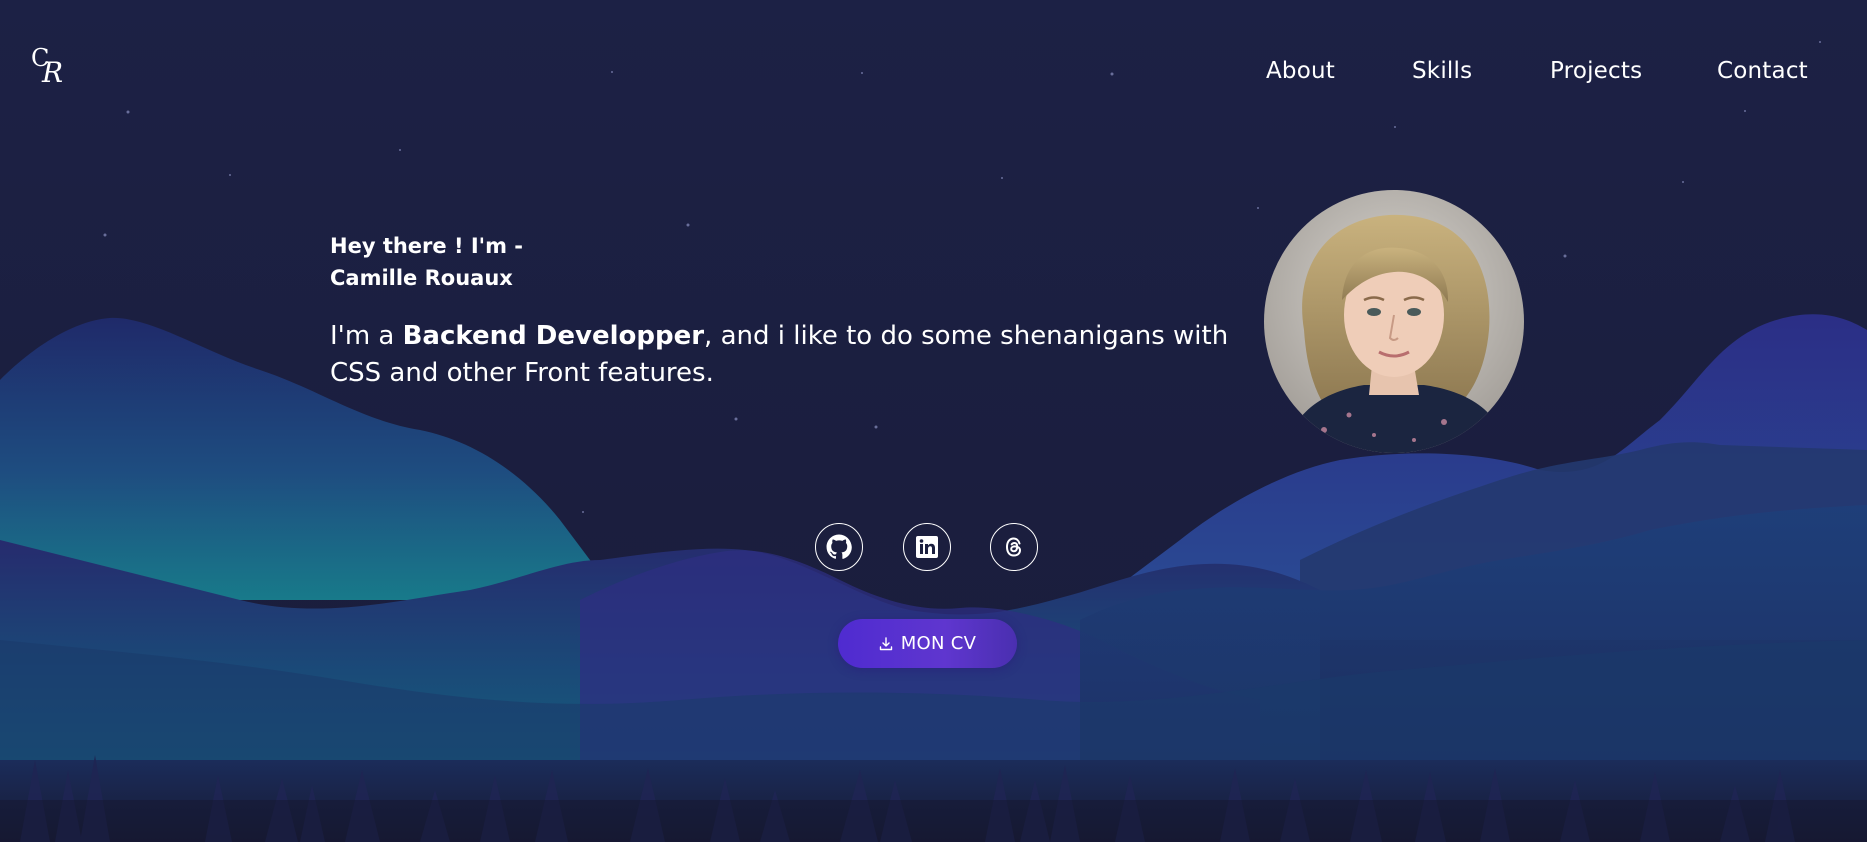 The height and width of the screenshot is (842, 1867). What do you see at coordinates (1300, 71) in the screenshot?
I see `nav-link-about: About` at bounding box center [1300, 71].